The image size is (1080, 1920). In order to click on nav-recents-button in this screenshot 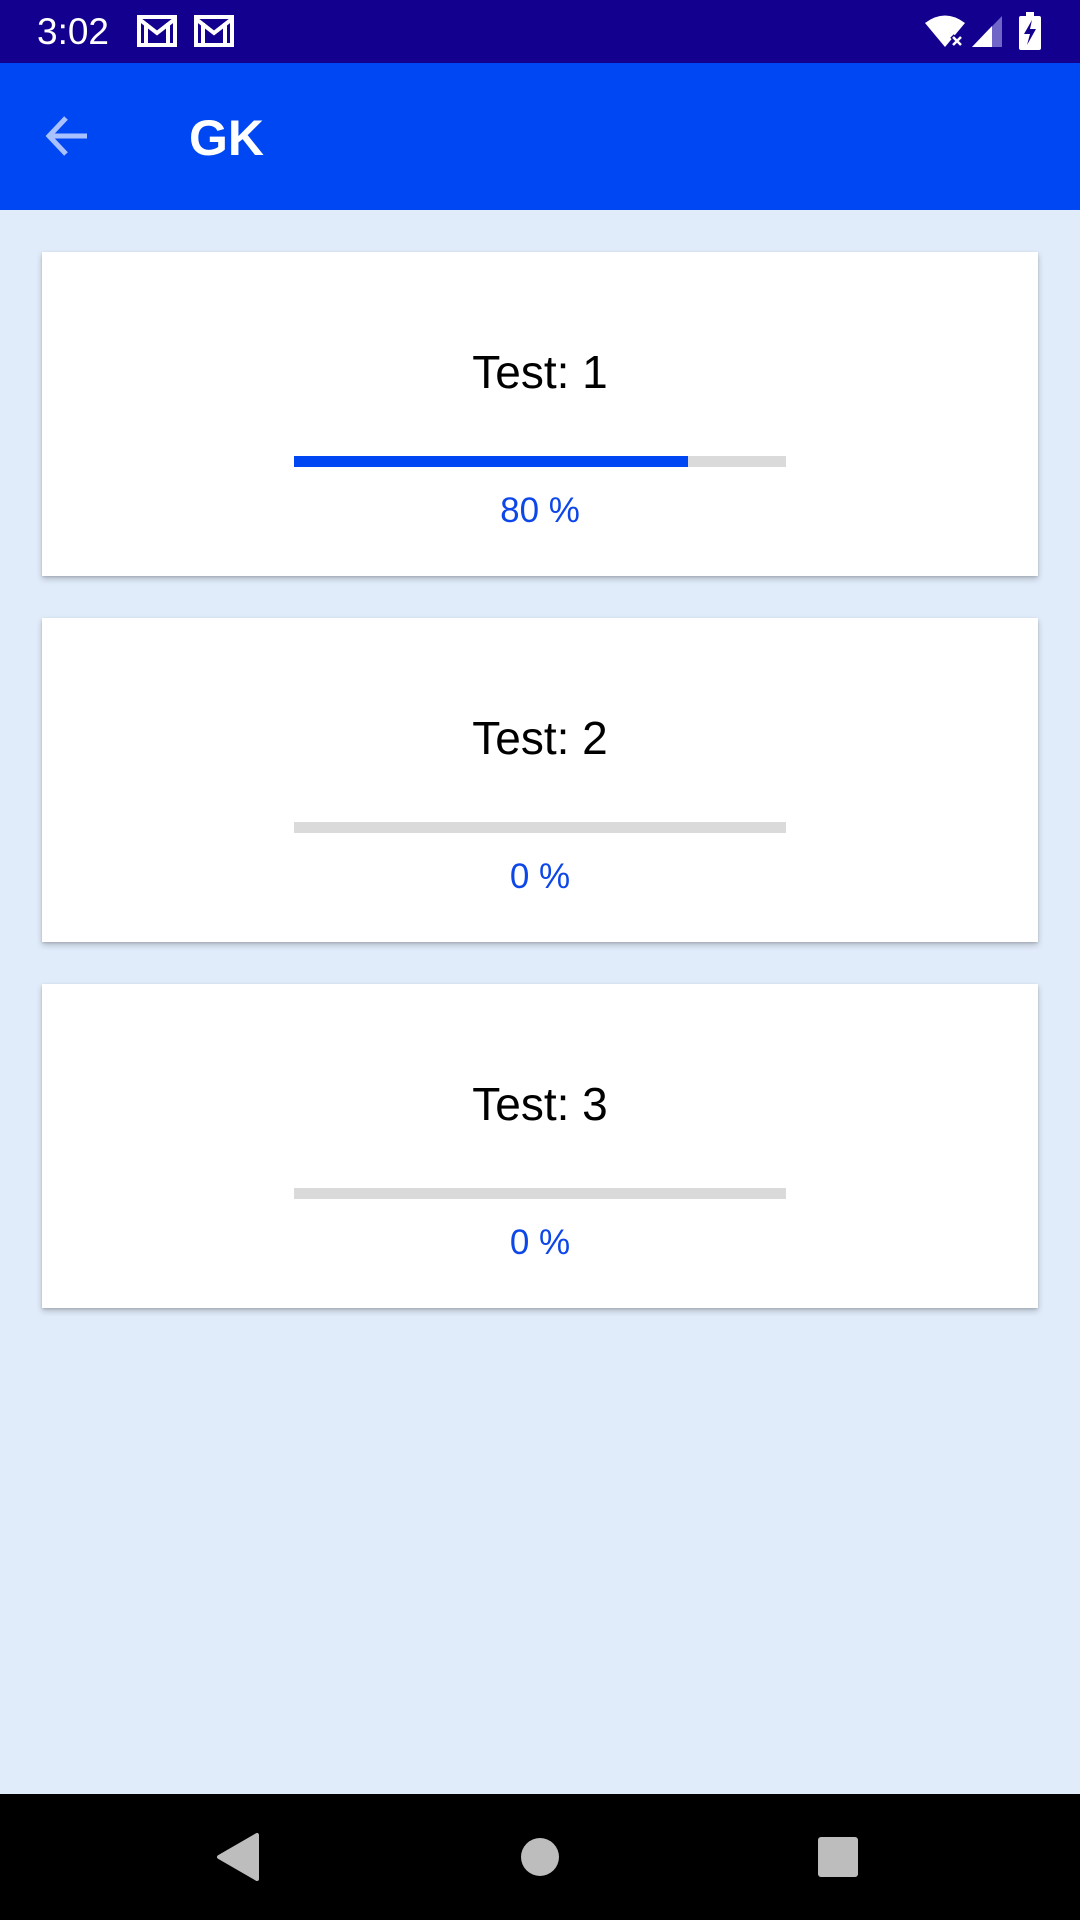, I will do `click(838, 1857)`.